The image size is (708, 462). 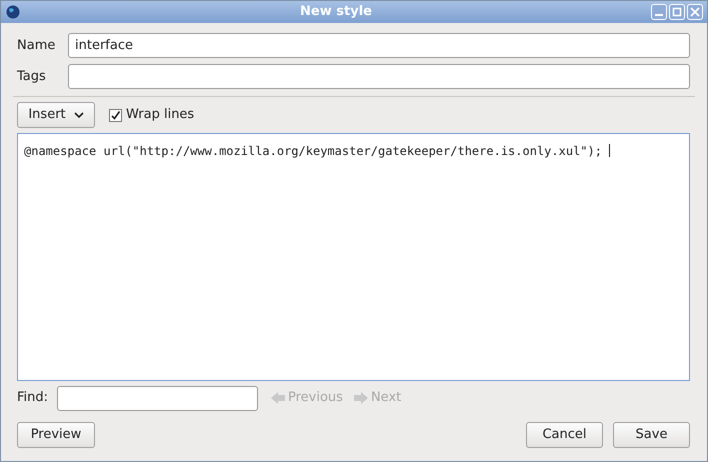 What do you see at coordinates (651, 435) in the screenshot?
I see `save-button: Save` at bounding box center [651, 435].